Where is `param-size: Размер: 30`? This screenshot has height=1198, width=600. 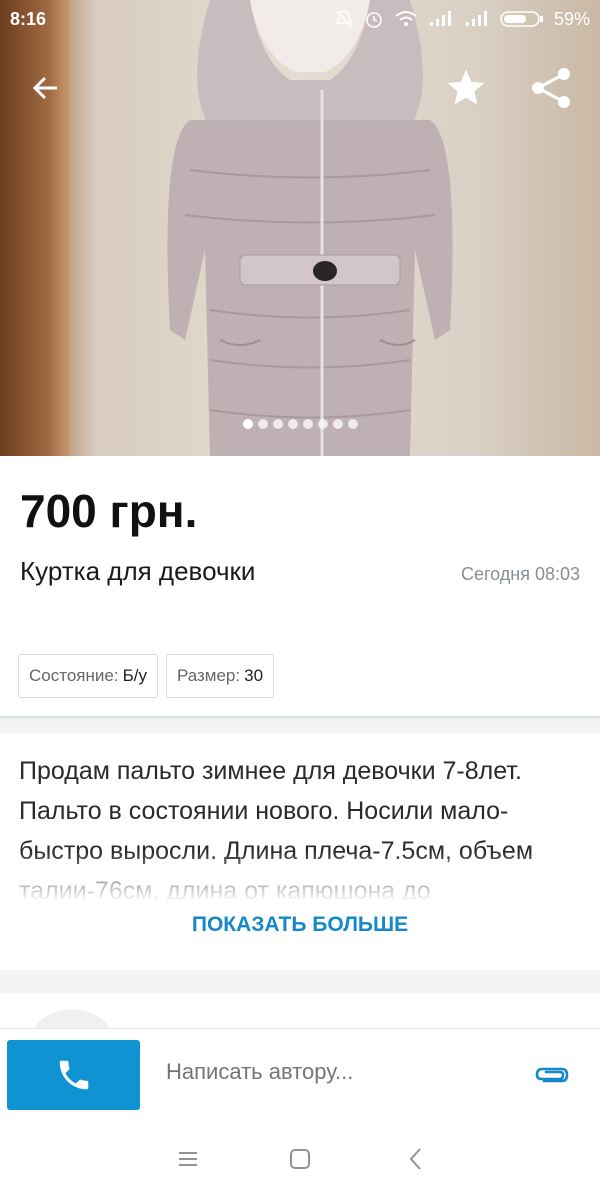
param-size: Размер: 30 is located at coordinates (220, 676).